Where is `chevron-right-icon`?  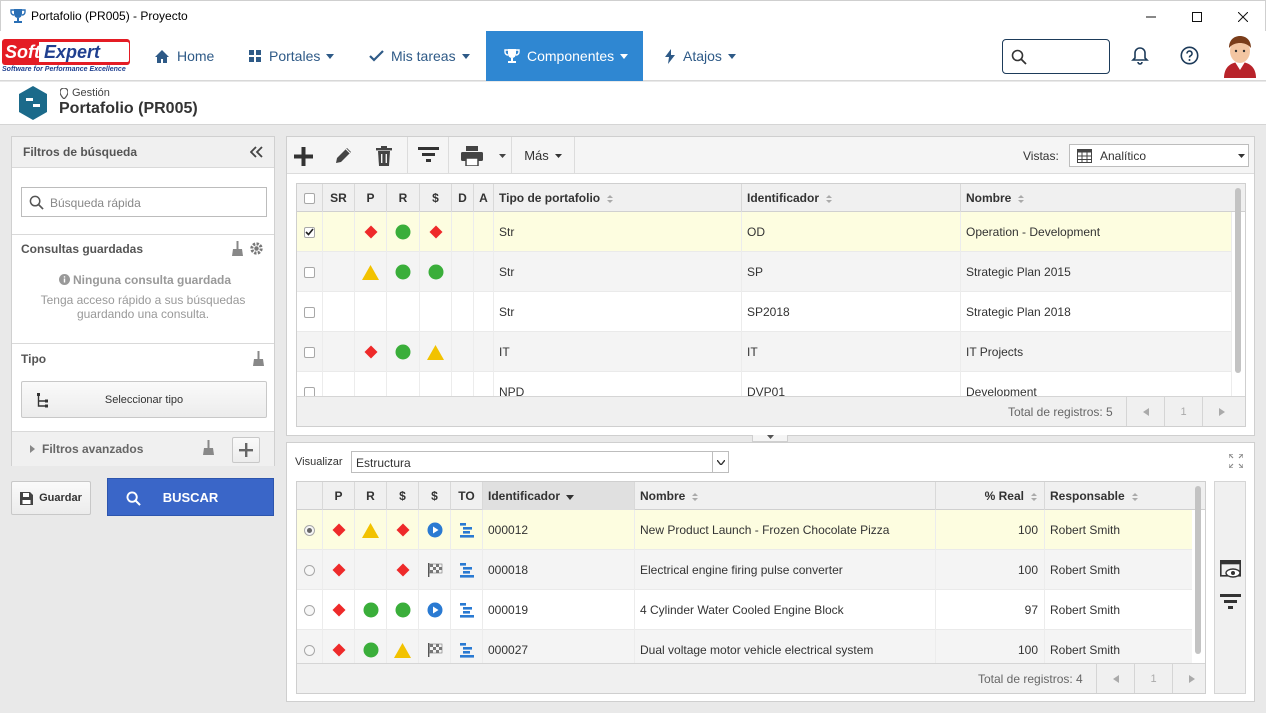
chevron-right-icon is located at coordinates (32, 449).